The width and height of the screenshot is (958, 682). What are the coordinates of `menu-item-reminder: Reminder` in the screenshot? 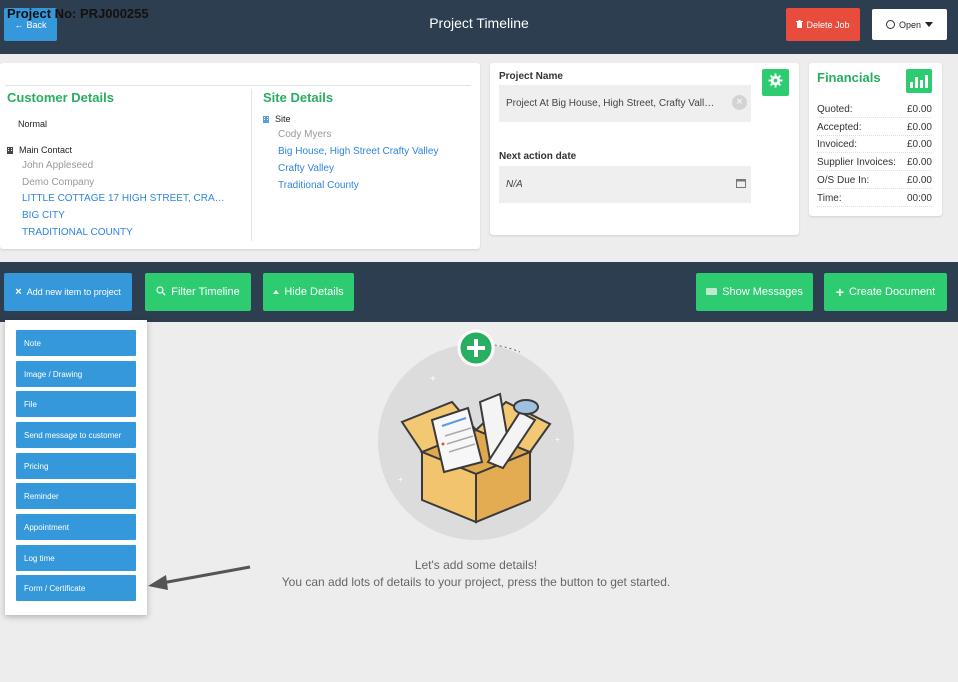 It's located at (76, 496).